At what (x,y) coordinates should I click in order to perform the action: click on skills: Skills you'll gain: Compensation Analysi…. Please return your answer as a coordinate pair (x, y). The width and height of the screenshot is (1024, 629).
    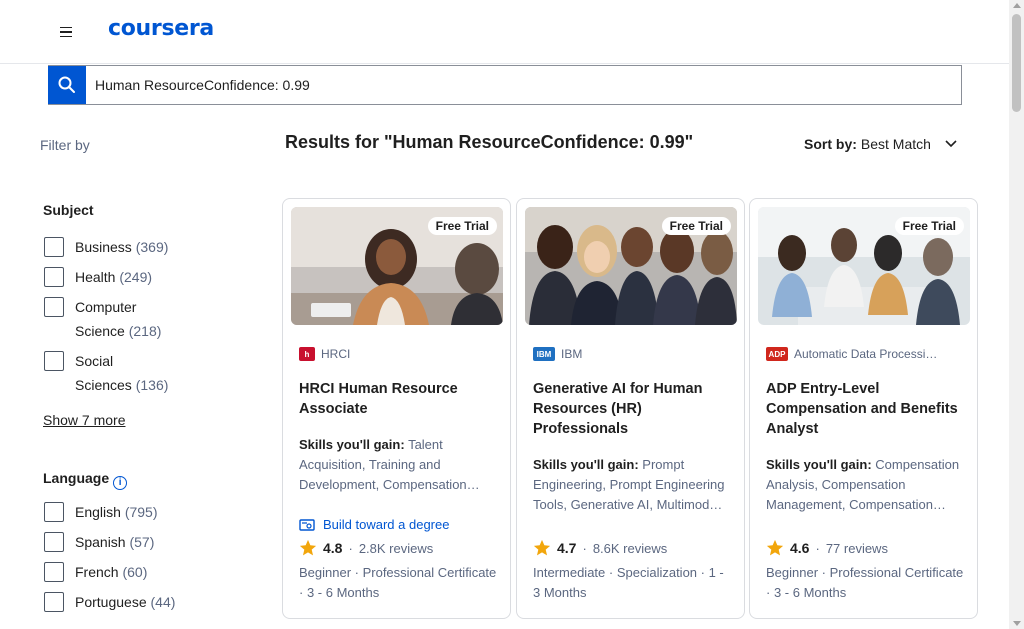
    Looking at the image, I should click on (866, 485).